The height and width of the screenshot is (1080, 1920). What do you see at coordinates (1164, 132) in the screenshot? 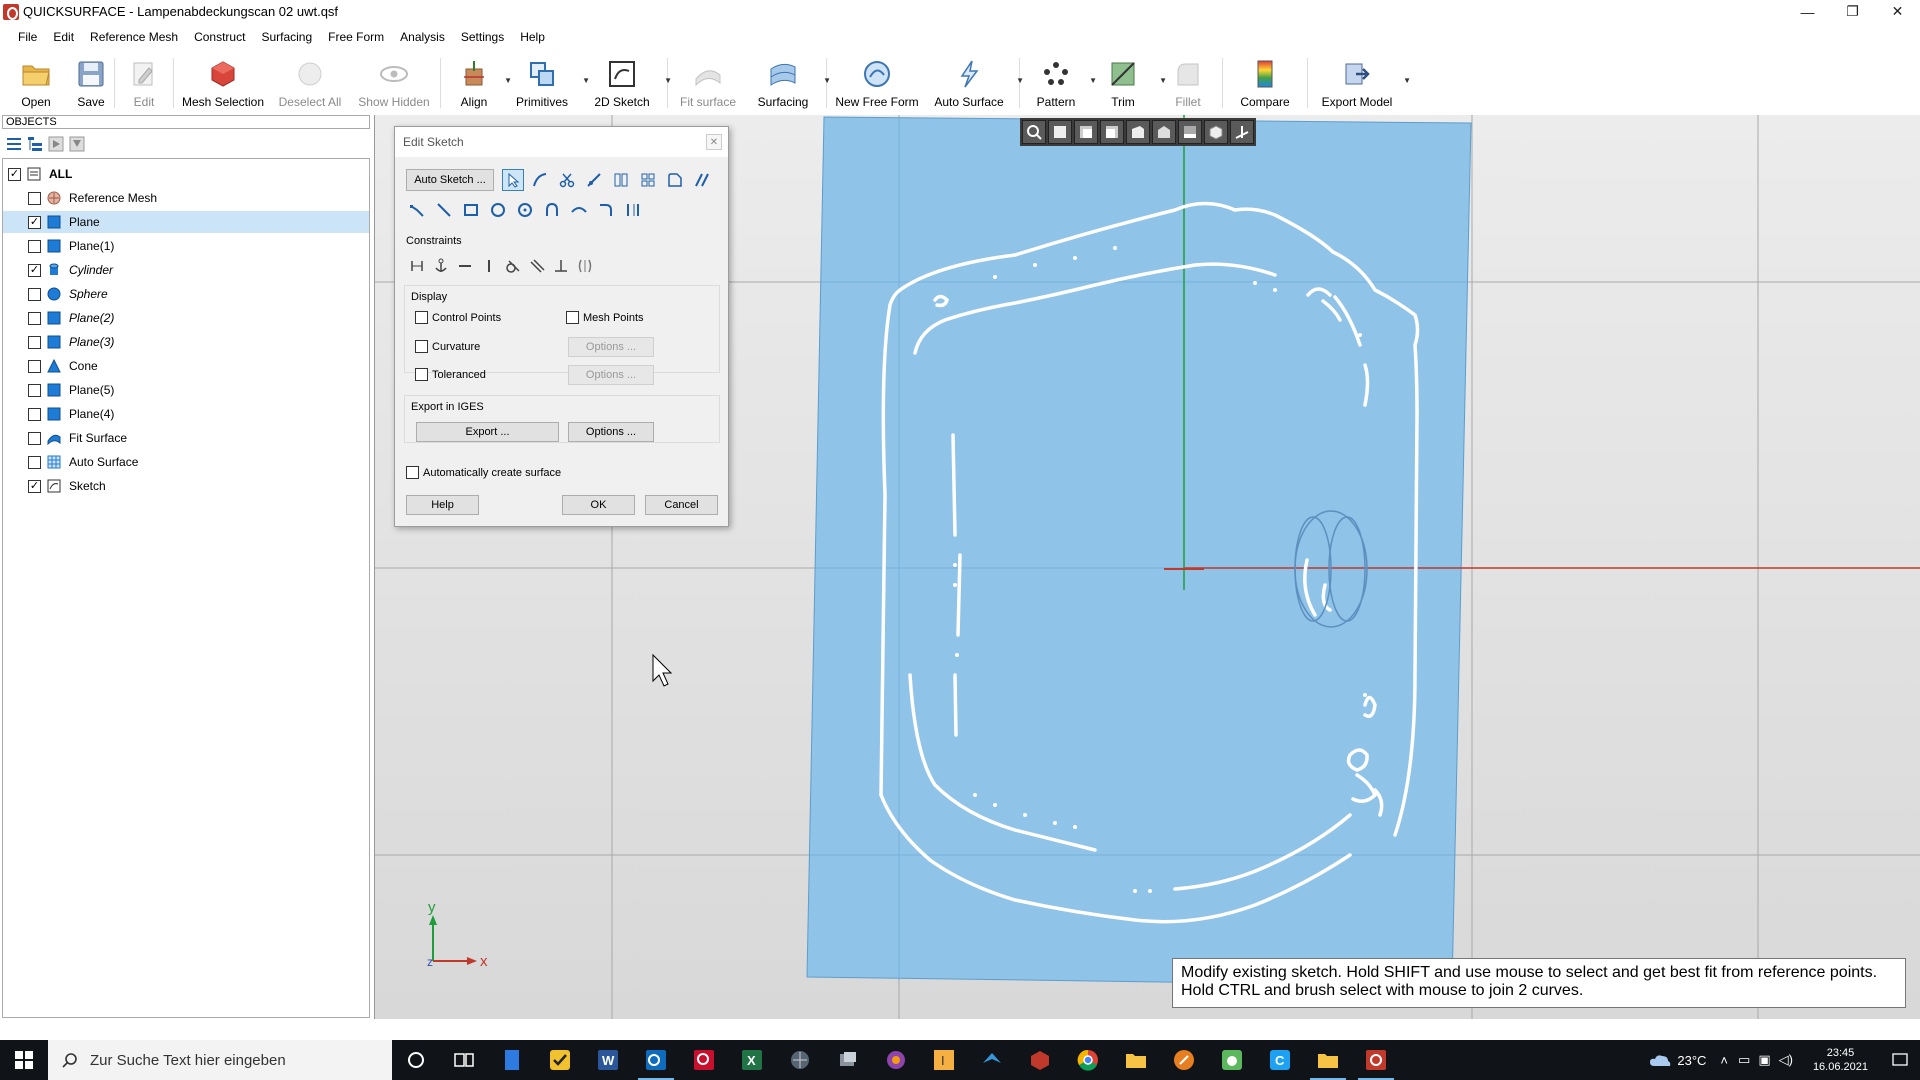
I see `view-top-icon` at bounding box center [1164, 132].